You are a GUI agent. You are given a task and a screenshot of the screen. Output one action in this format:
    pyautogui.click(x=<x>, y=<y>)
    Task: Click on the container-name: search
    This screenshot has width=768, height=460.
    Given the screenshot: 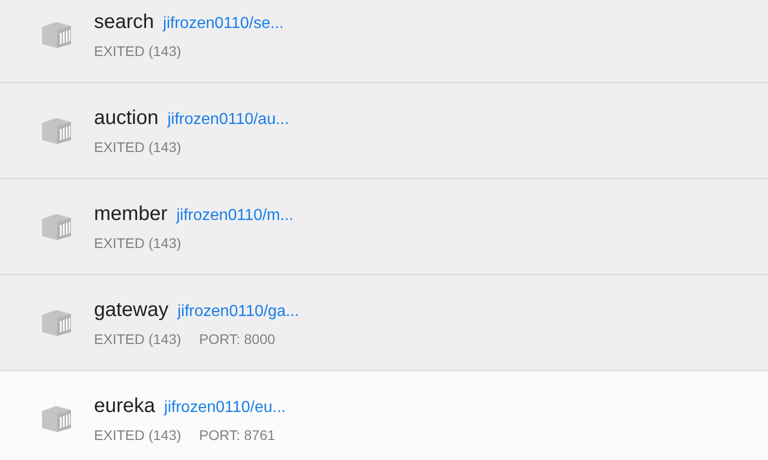 What is the action you would take?
    pyautogui.click(x=124, y=22)
    